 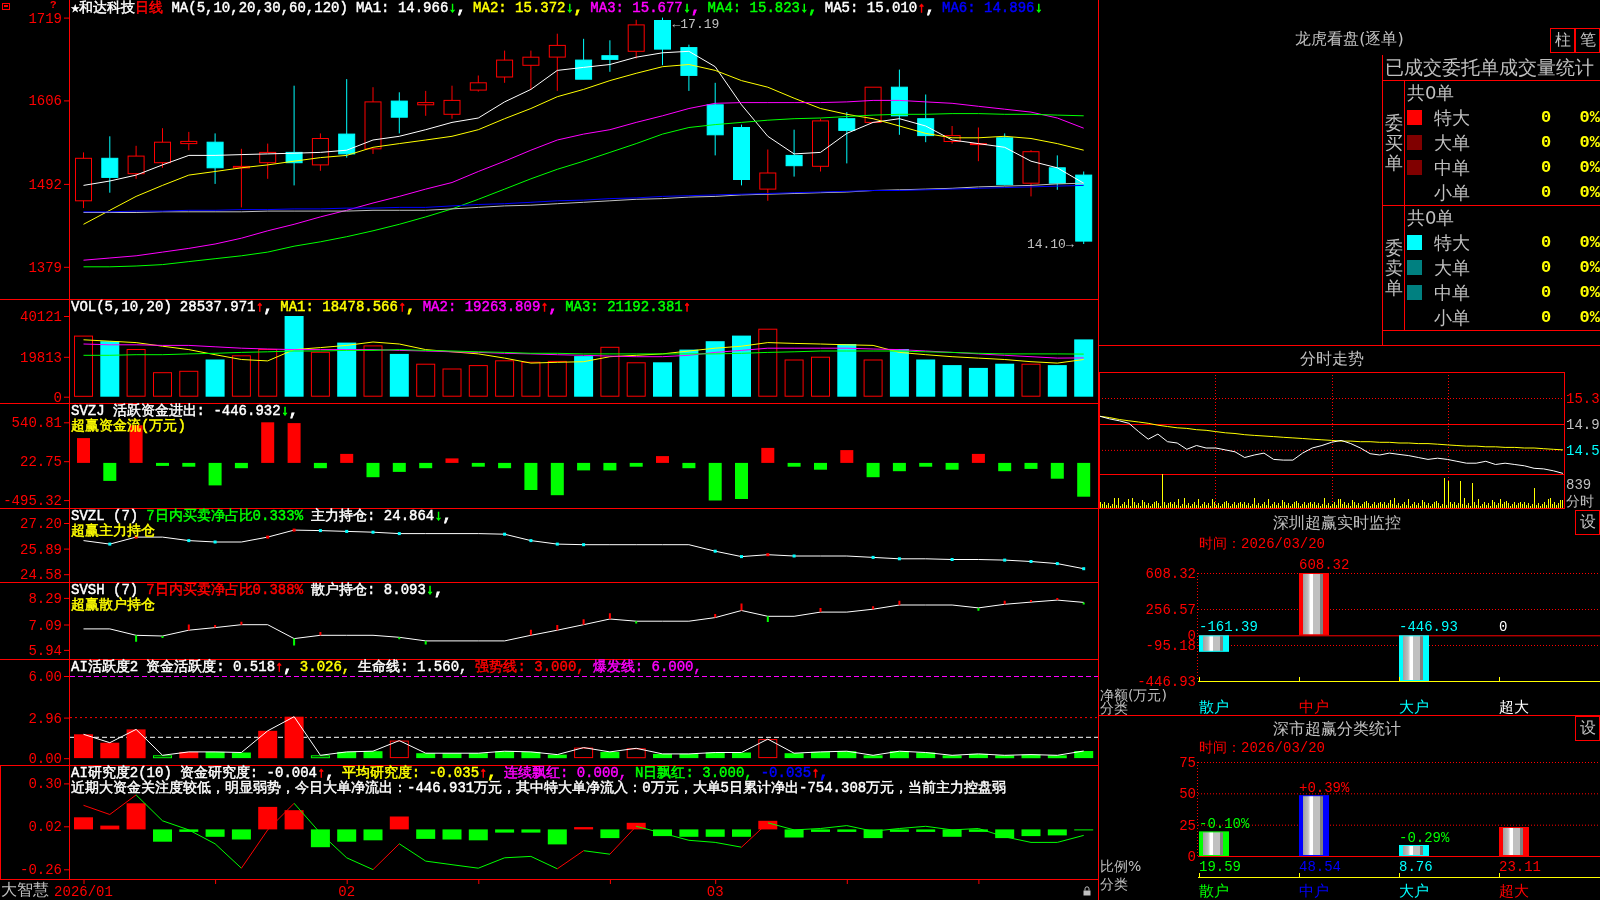 What do you see at coordinates (113, 531) in the screenshot?
I see `legend-text: 超赢主力持仓` at bounding box center [113, 531].